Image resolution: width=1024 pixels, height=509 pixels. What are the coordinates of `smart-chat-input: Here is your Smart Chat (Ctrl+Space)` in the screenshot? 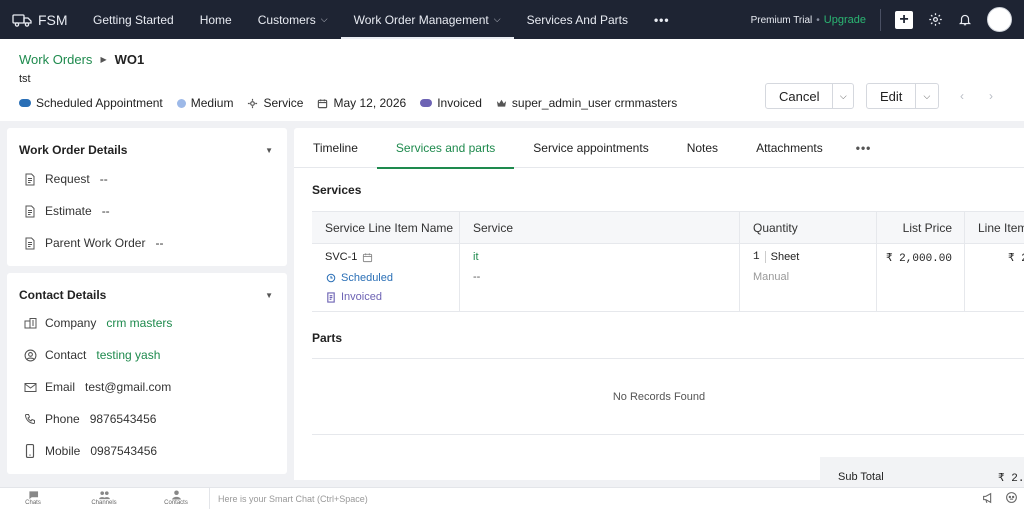 It's located at (589, 498).